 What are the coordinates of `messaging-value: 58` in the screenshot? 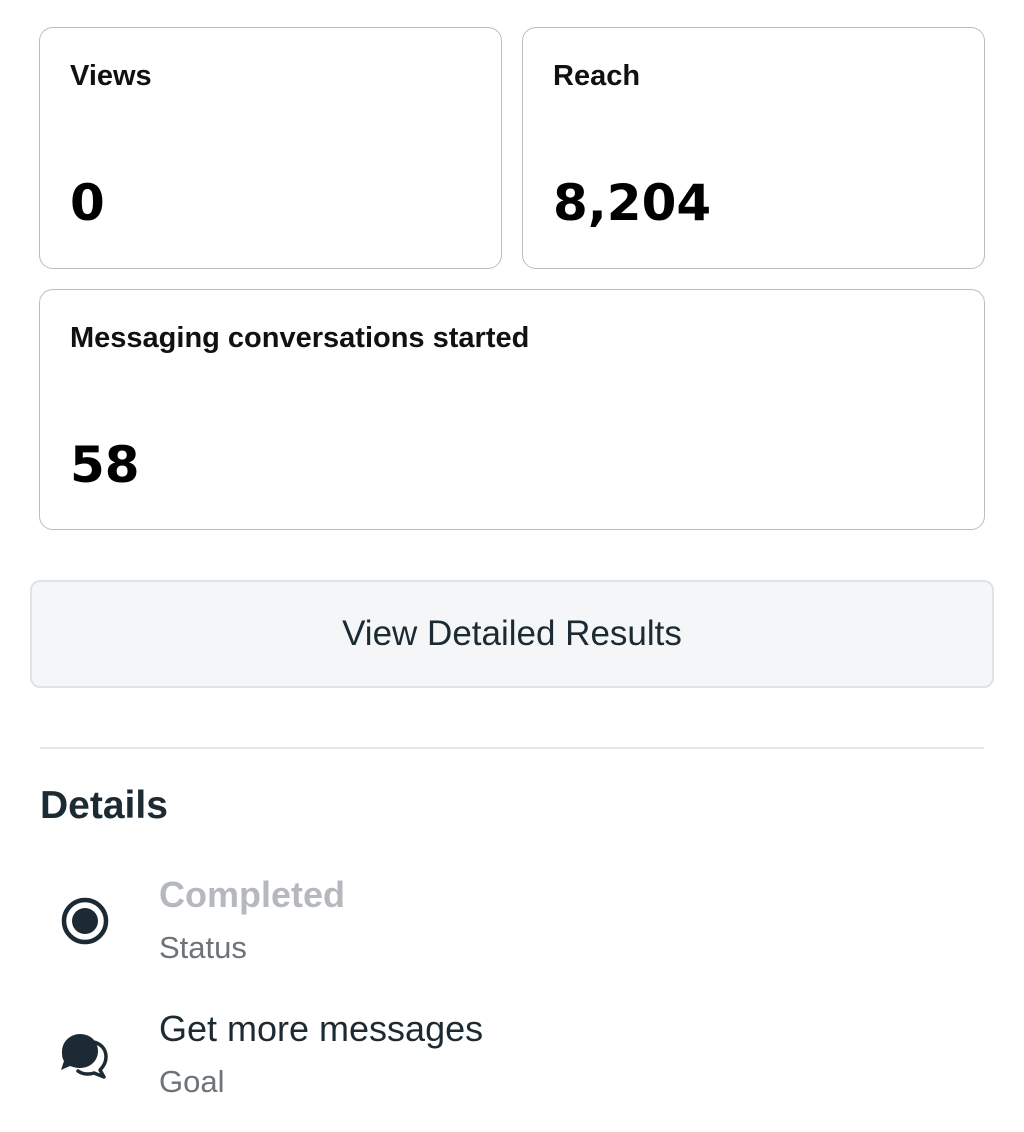 It's located at (105, 465).